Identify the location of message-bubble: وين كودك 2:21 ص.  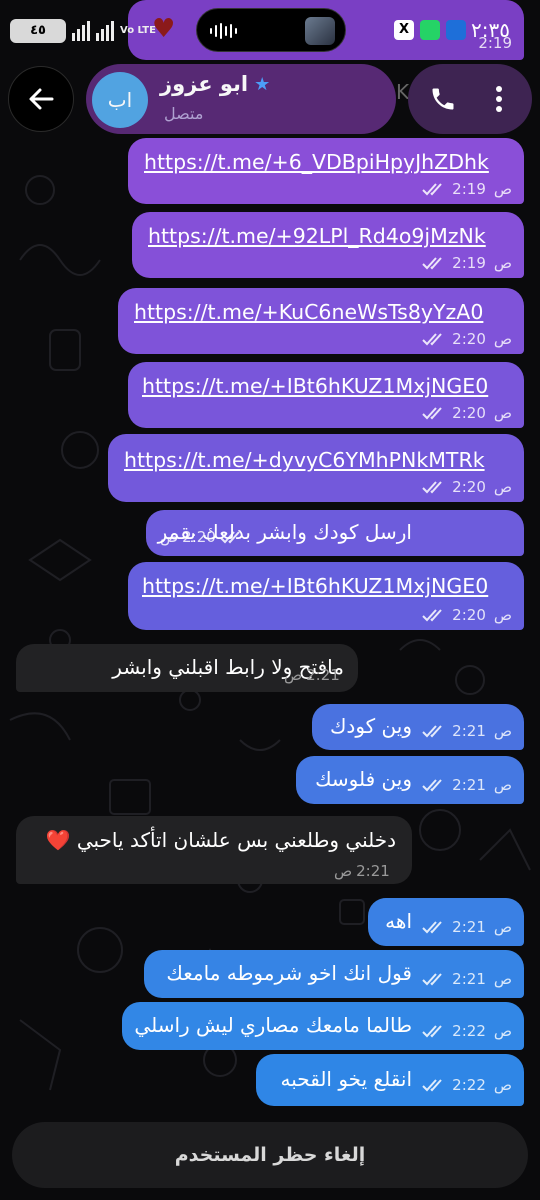
(418, 727).